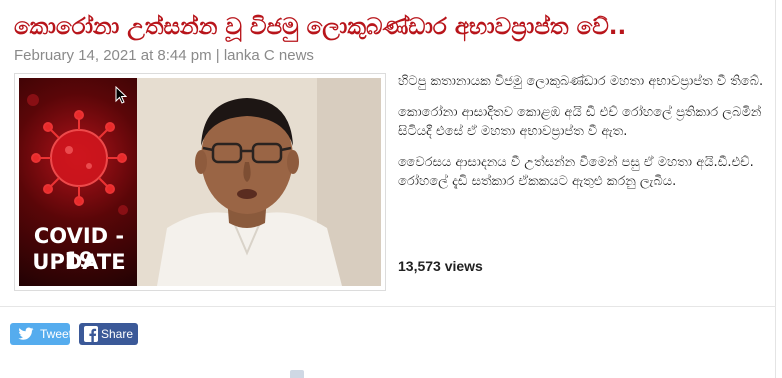 The image size is (782, 378). Describe the element at coordinates (388, 325) in the screenshot. I see `share-bar: Tweet Share` at that location.